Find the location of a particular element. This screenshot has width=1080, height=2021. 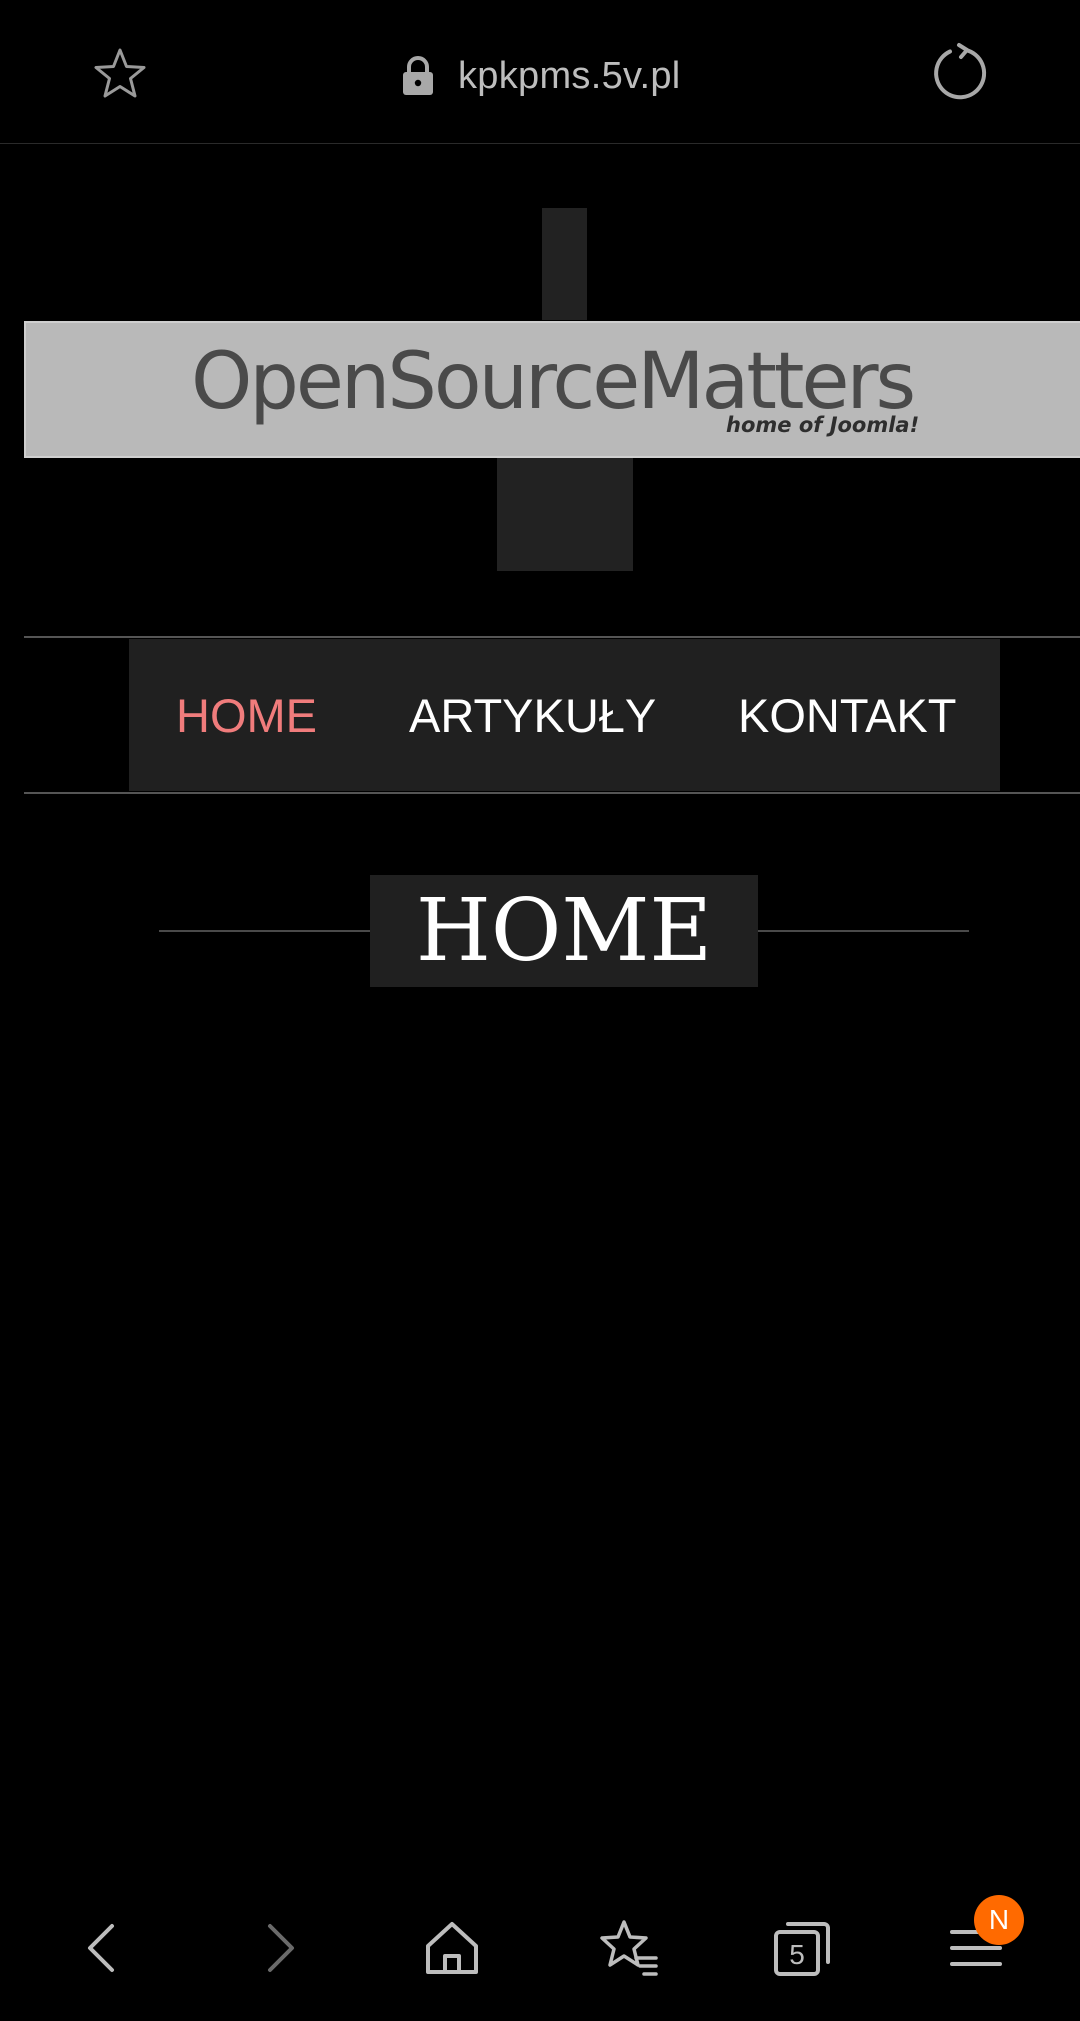

address-bar: kpkpms.5v.pl is located at coordinates (540, 76).